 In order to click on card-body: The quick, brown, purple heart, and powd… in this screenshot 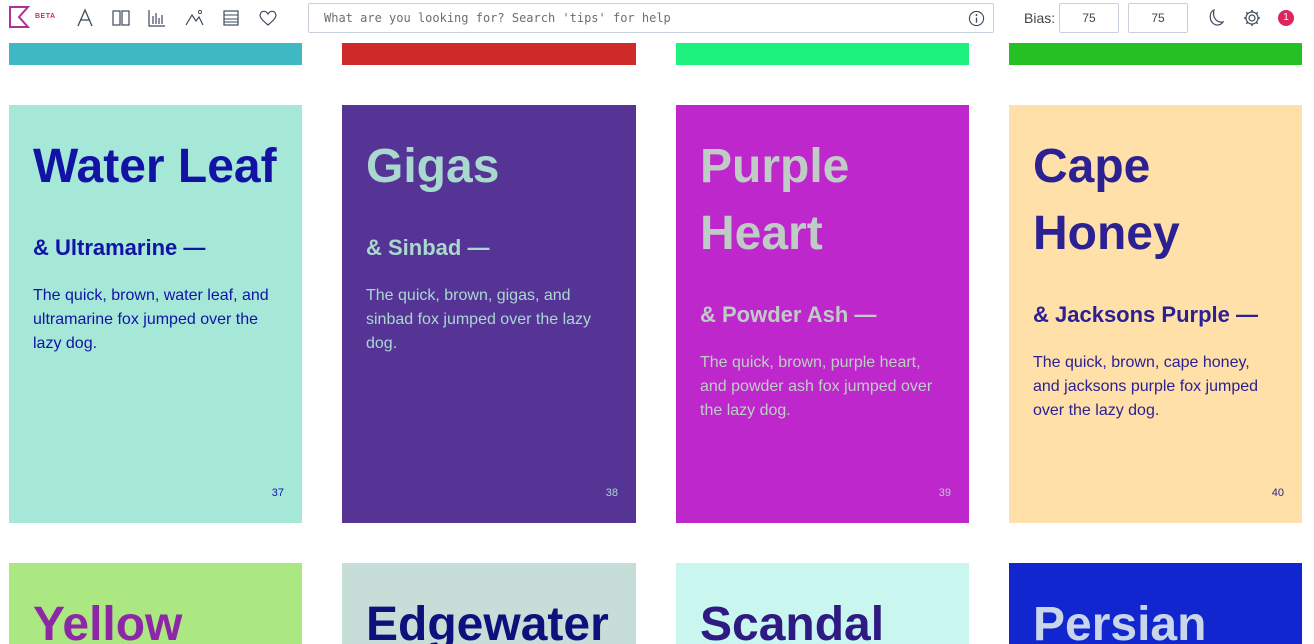, I will do `click(816, 386)`.